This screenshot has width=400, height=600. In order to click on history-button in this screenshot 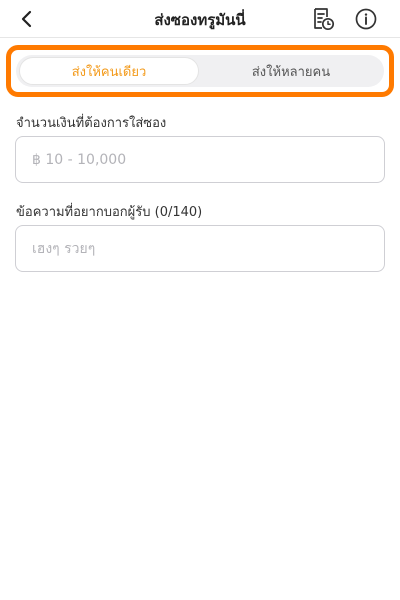, I will do `click(323, 19)`.